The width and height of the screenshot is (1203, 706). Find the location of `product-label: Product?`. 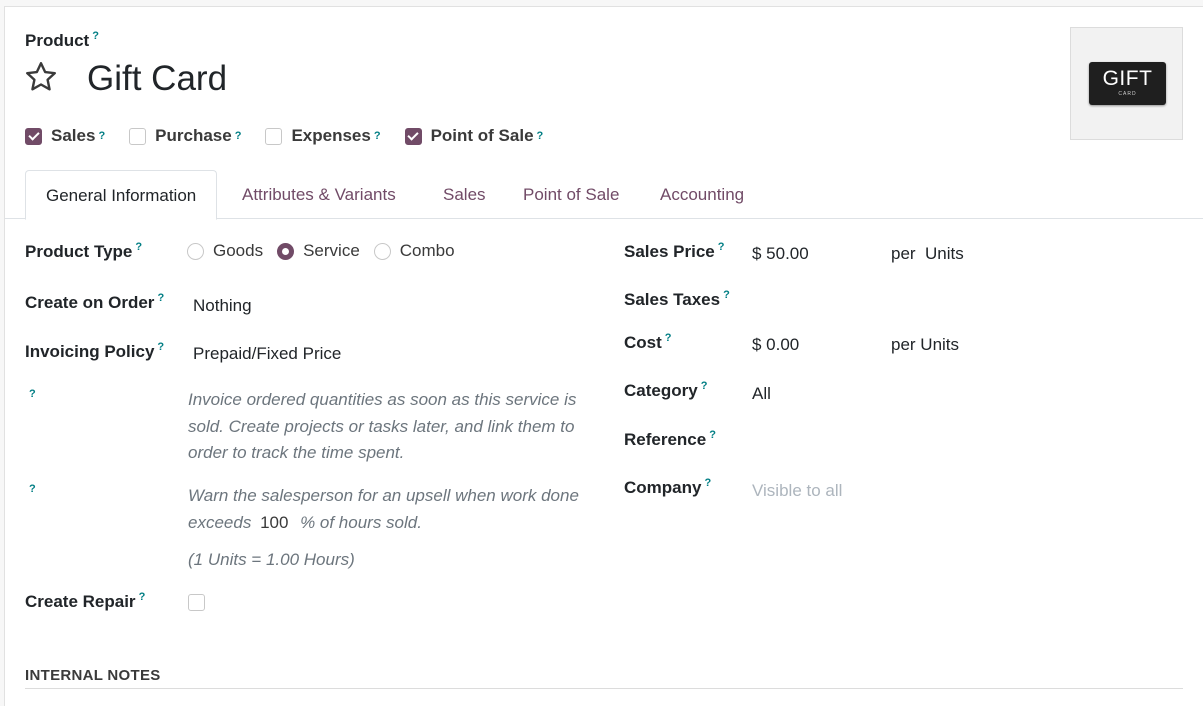

product-label: Product? is located at coordinates (62, 40).